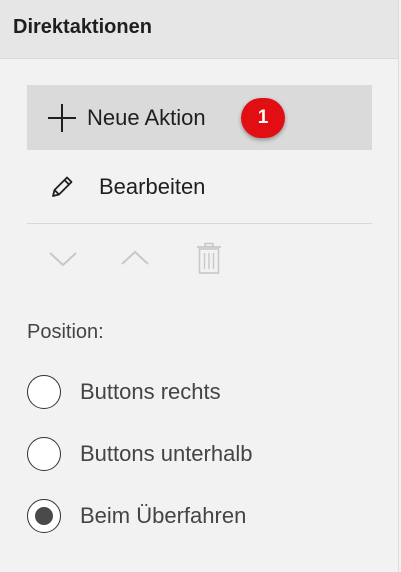 This screenshot has height=572, width=401. Describe the element at coordinates (199, 223) in the screenshot. I see `divider` at that location.